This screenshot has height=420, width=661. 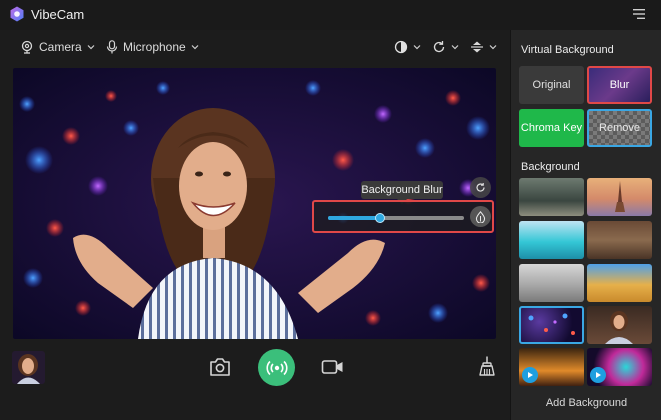 I want to click on background-pool, so click(x=551, y=240).